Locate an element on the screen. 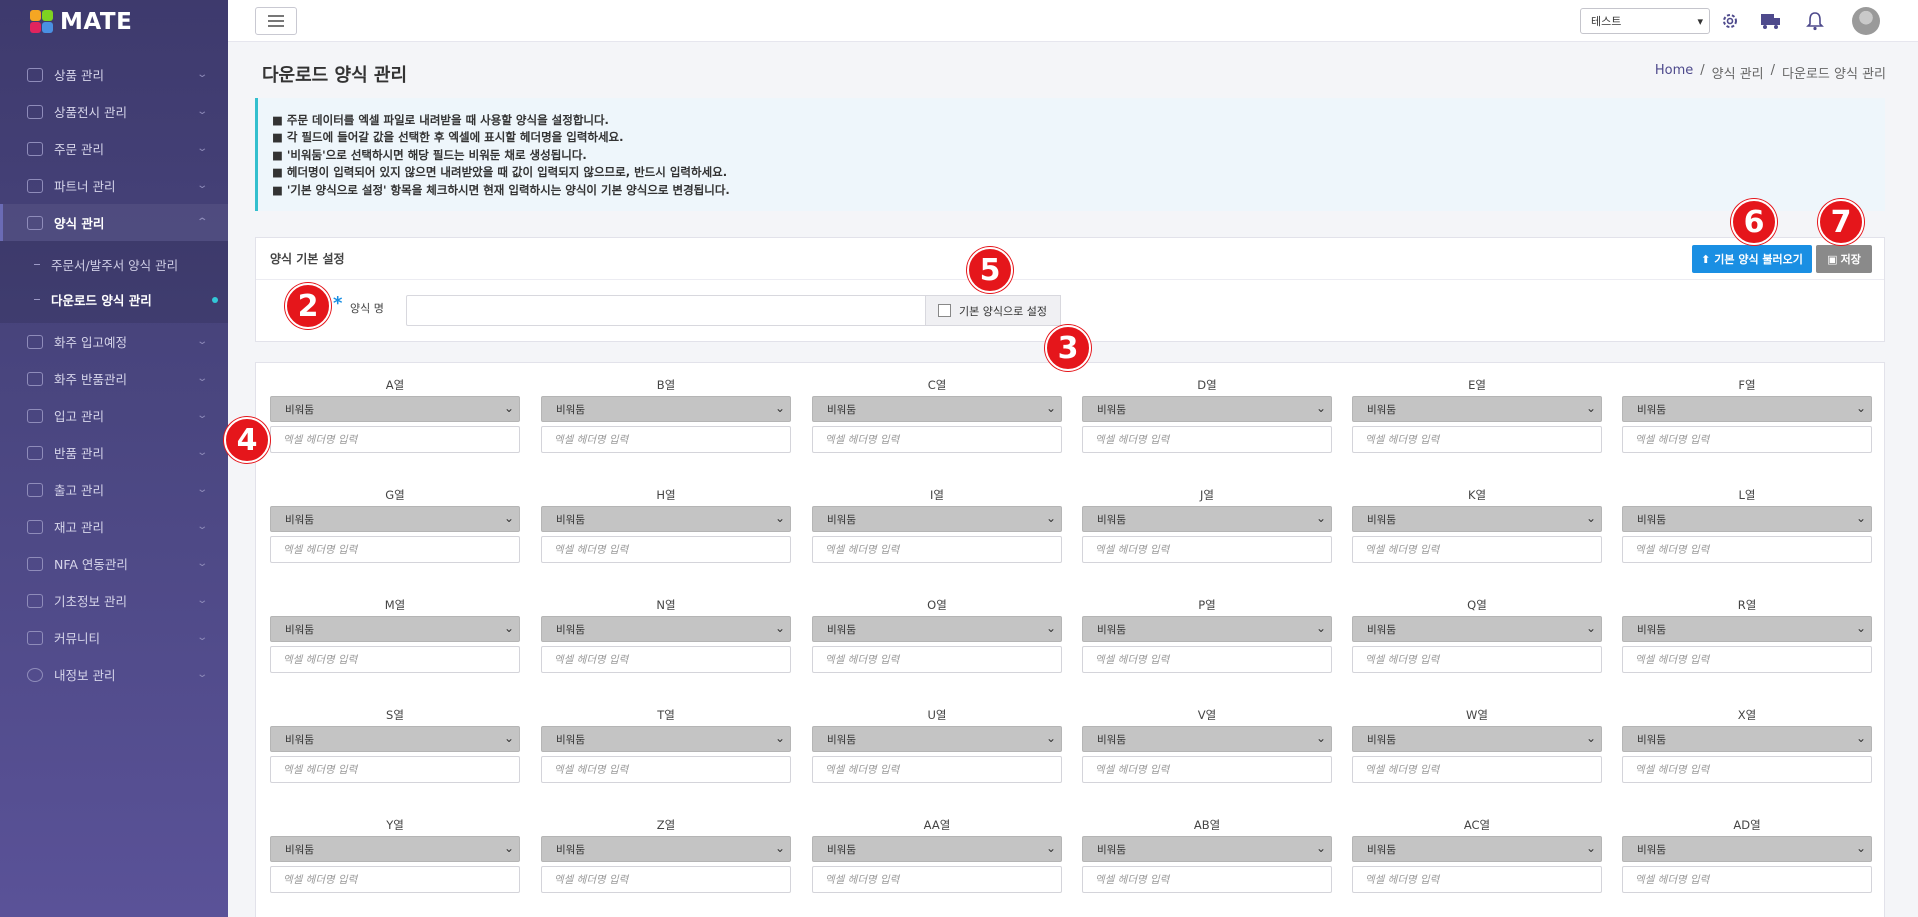 This screenshot has width=1918, height=917. menu-toggle-button is located at coordinates (276, 21).